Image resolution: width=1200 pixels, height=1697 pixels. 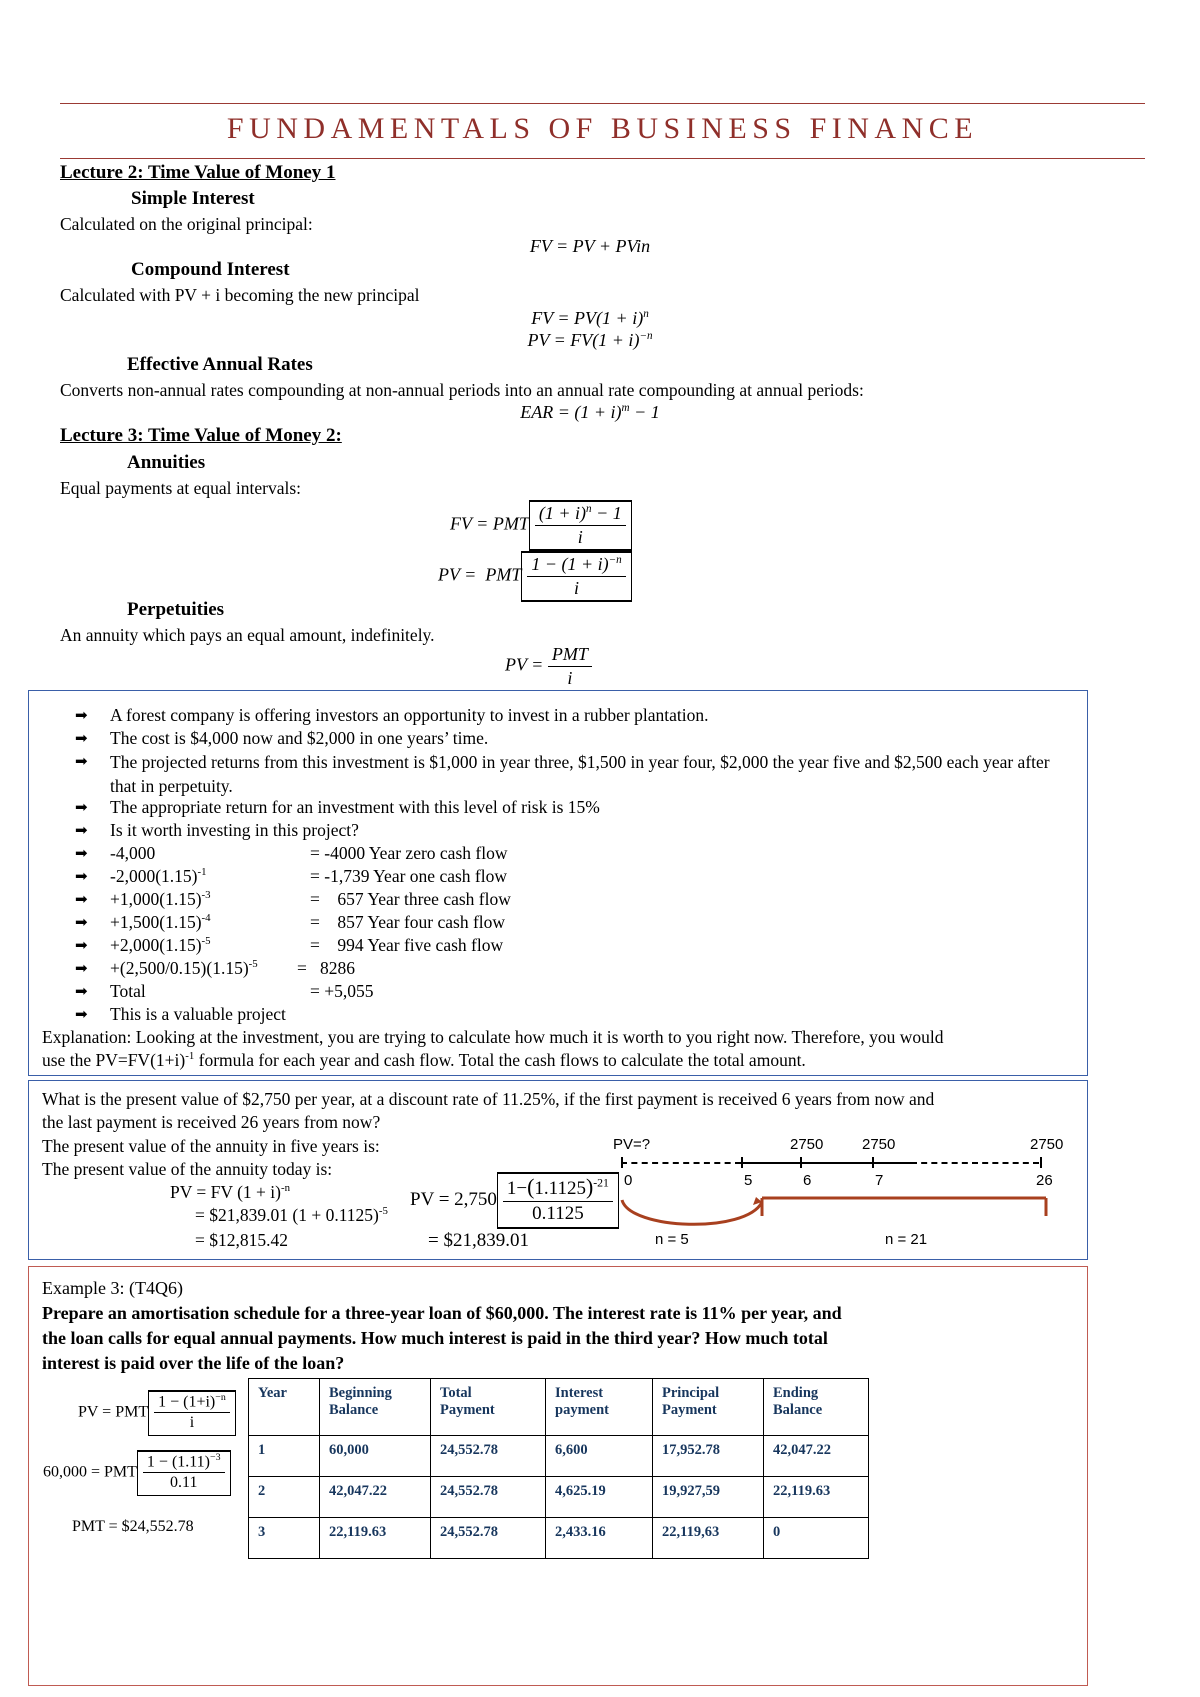 I want to click on example1-calc-result-1: = -4000 Year zero cash flow, so click(x=409, y=853).